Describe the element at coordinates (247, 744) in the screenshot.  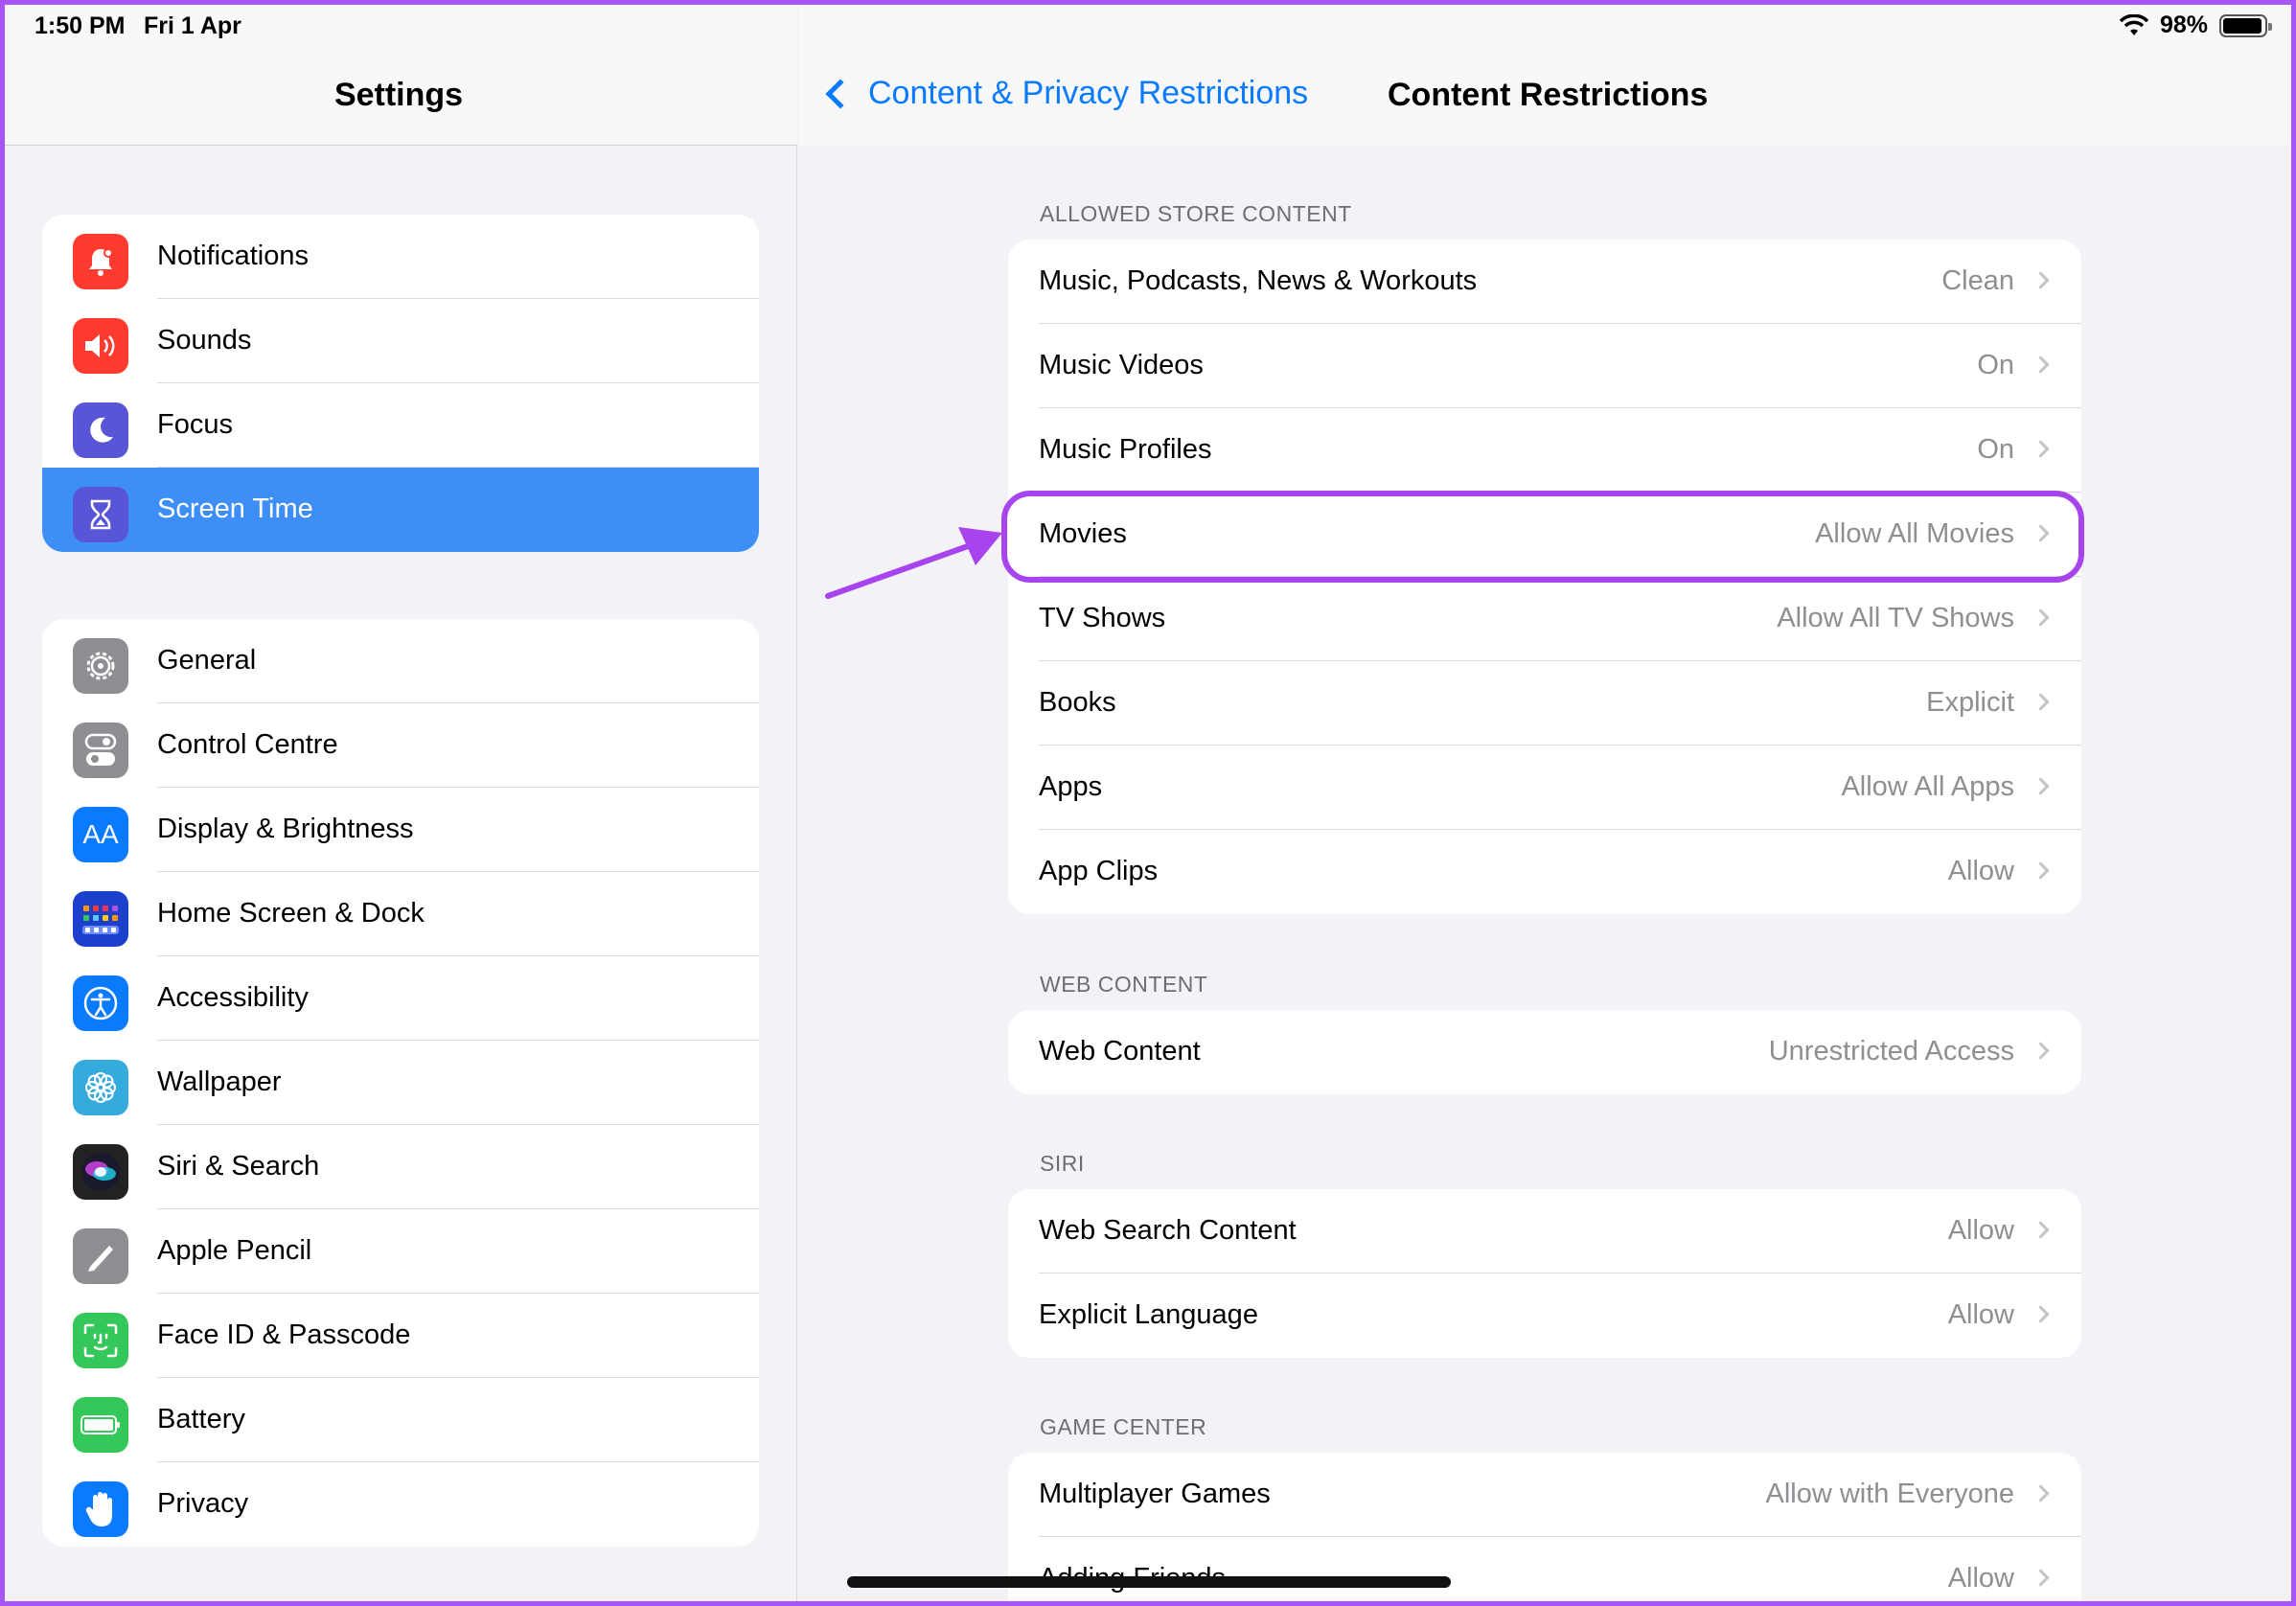
I see `sidebar-item-label: Control Centre` at that location.